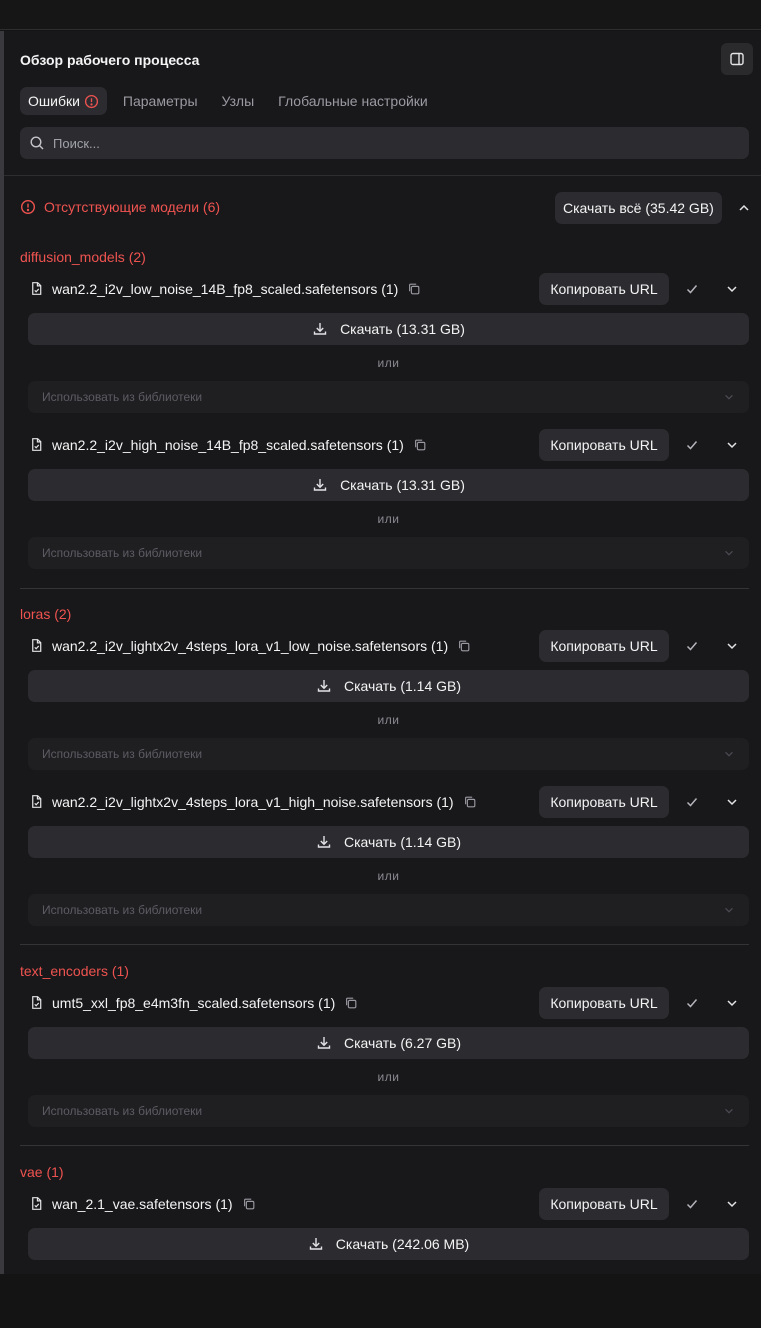 This screenshot has height=1328, width=761. Describe the element at coordinates (160, 101) in the screenshot. I see `tab-parameters: Параметры` at that location.